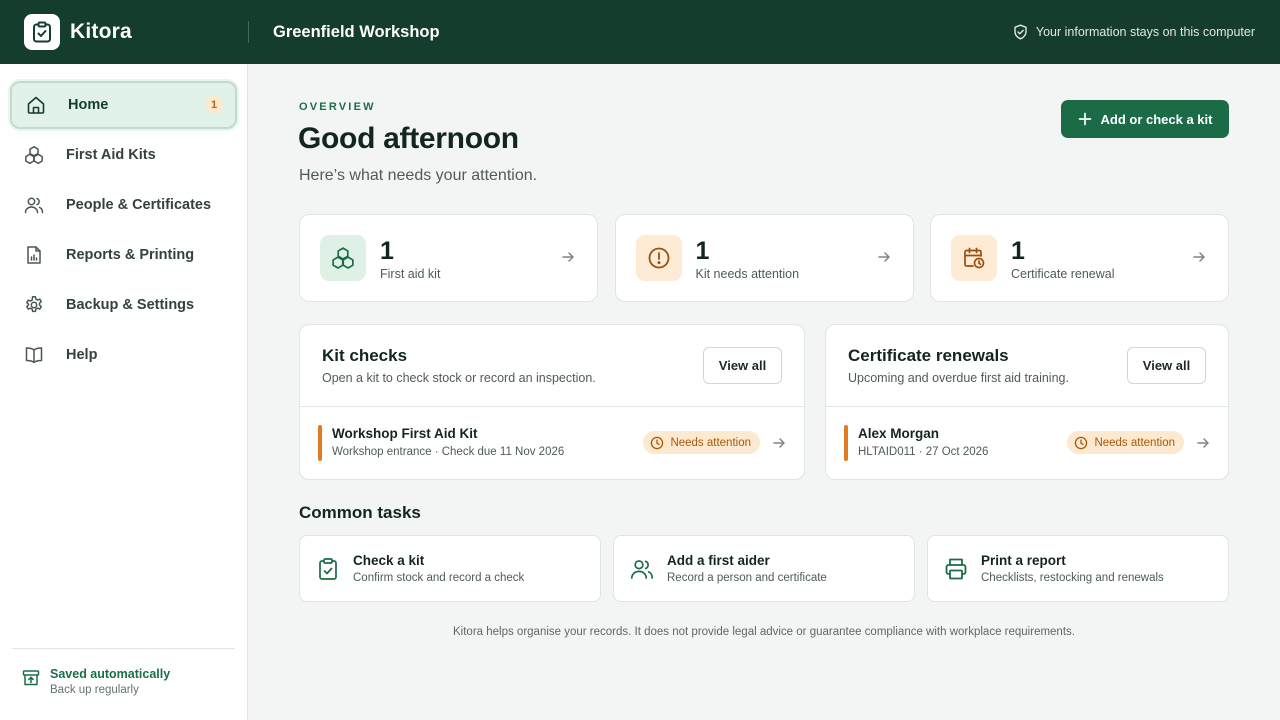 This screenshot has height=720, width=1280. Describe the element at coordinates (958, 378) in the screenshot. I see `panel-subtitle: Upcoming and overdue first aid training.` at that location.